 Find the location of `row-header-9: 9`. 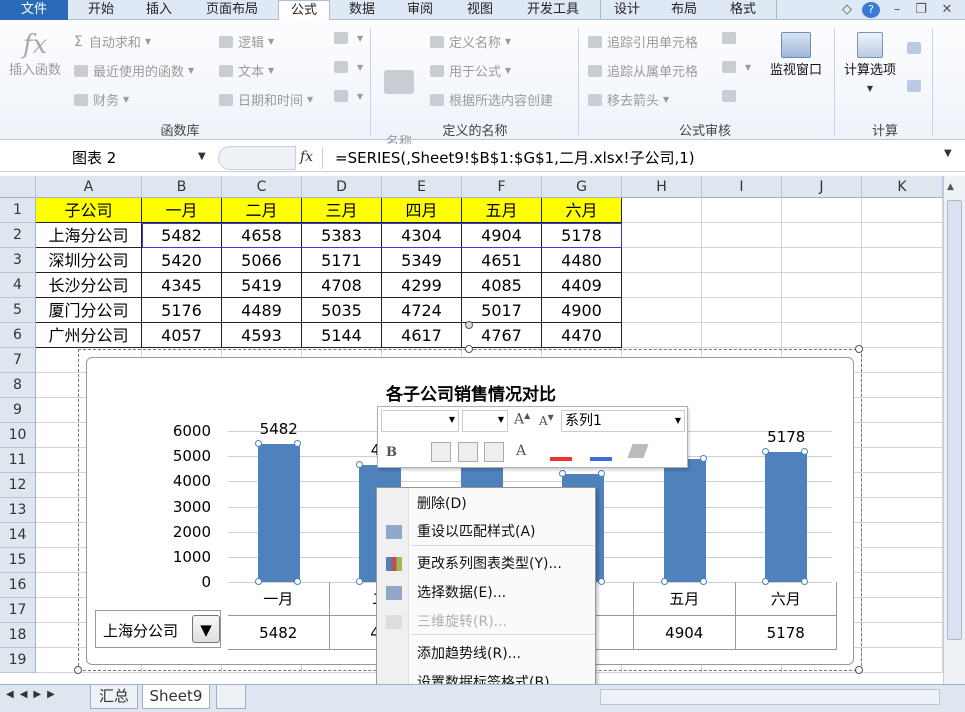

row-header-9: 9 is located at coordinates (18, 410).